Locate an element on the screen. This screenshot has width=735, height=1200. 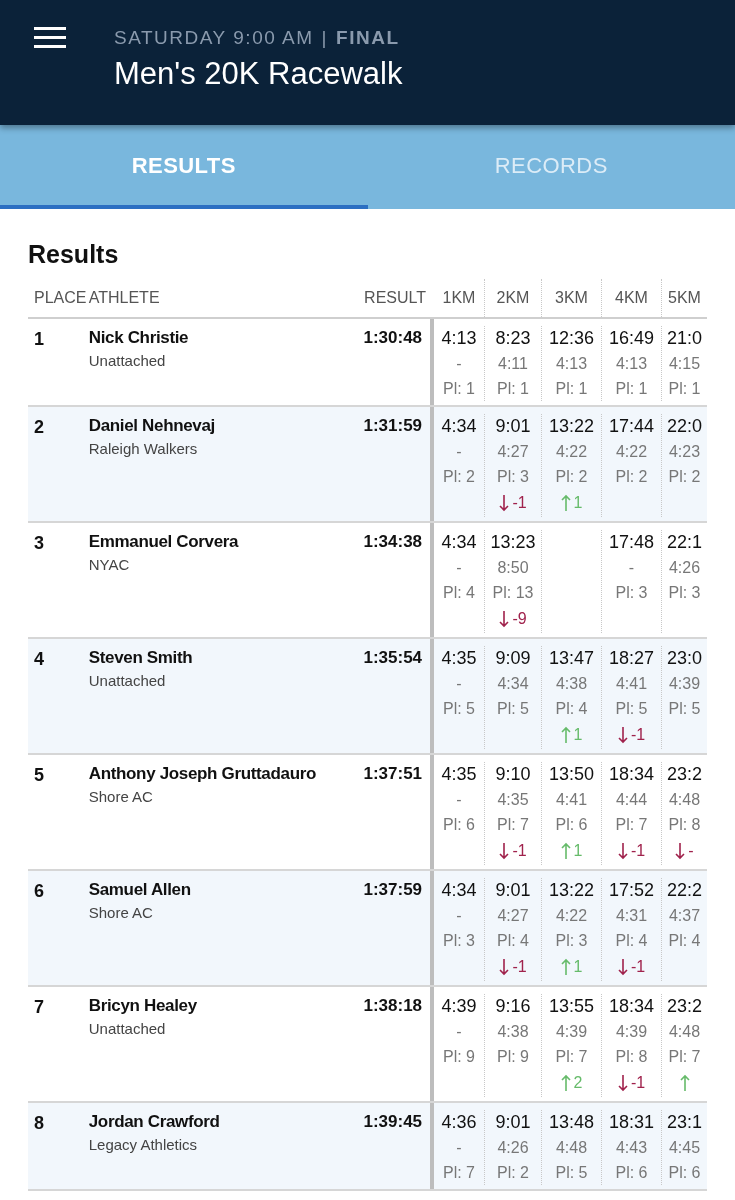
split-time: 13:48 is located at coordinates (571, 1122).